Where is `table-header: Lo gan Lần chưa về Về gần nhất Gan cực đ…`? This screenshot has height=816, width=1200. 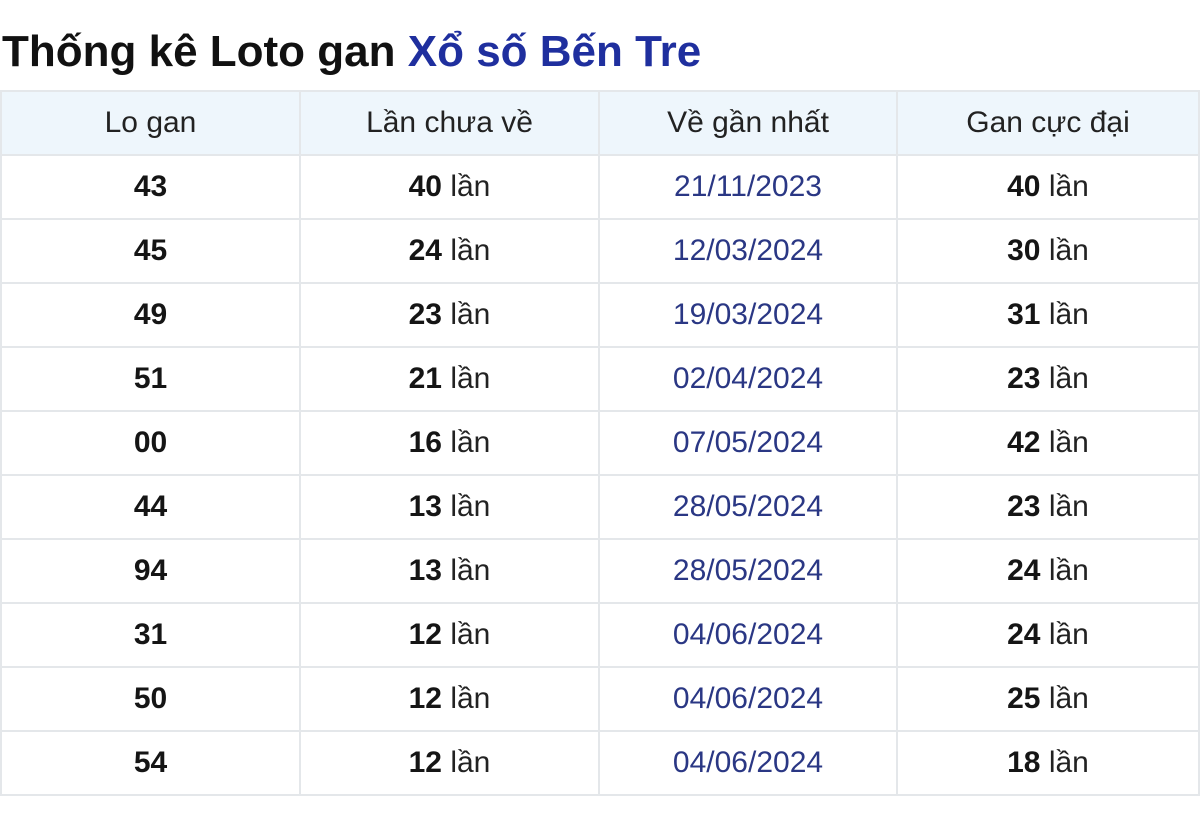 table-header: Lo gan Lần chưa về Về gần nhất Gan cực đ… is located at coordinates (600, 123).